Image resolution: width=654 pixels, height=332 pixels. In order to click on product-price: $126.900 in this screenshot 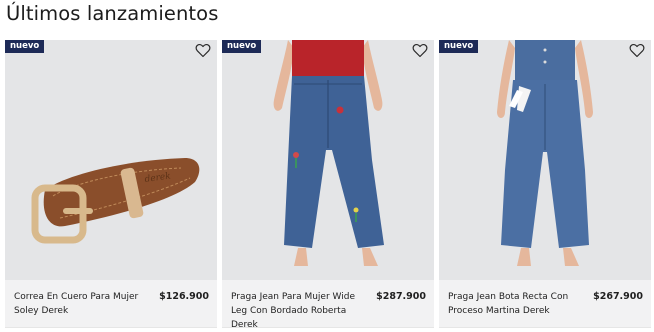, I will do `click(184, 296)`.